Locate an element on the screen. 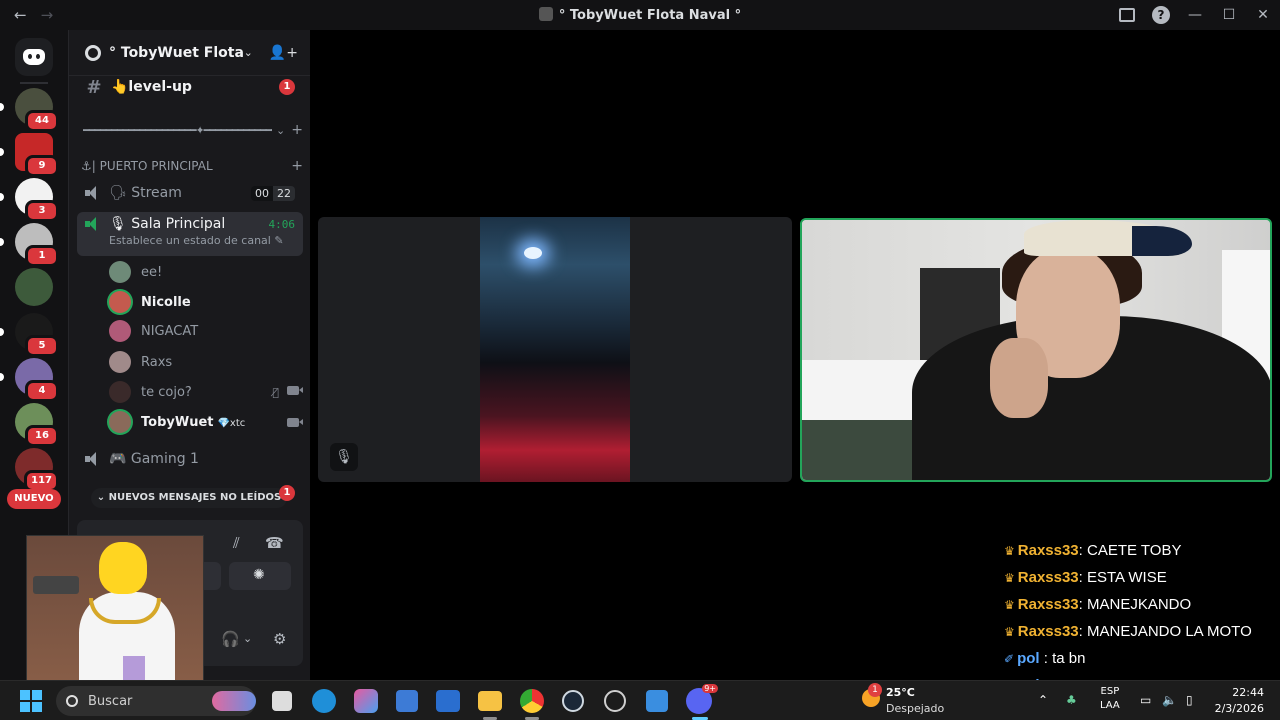 This screenshot has width=1280, height=720. guild-separator is located at coordinates (34, 83).